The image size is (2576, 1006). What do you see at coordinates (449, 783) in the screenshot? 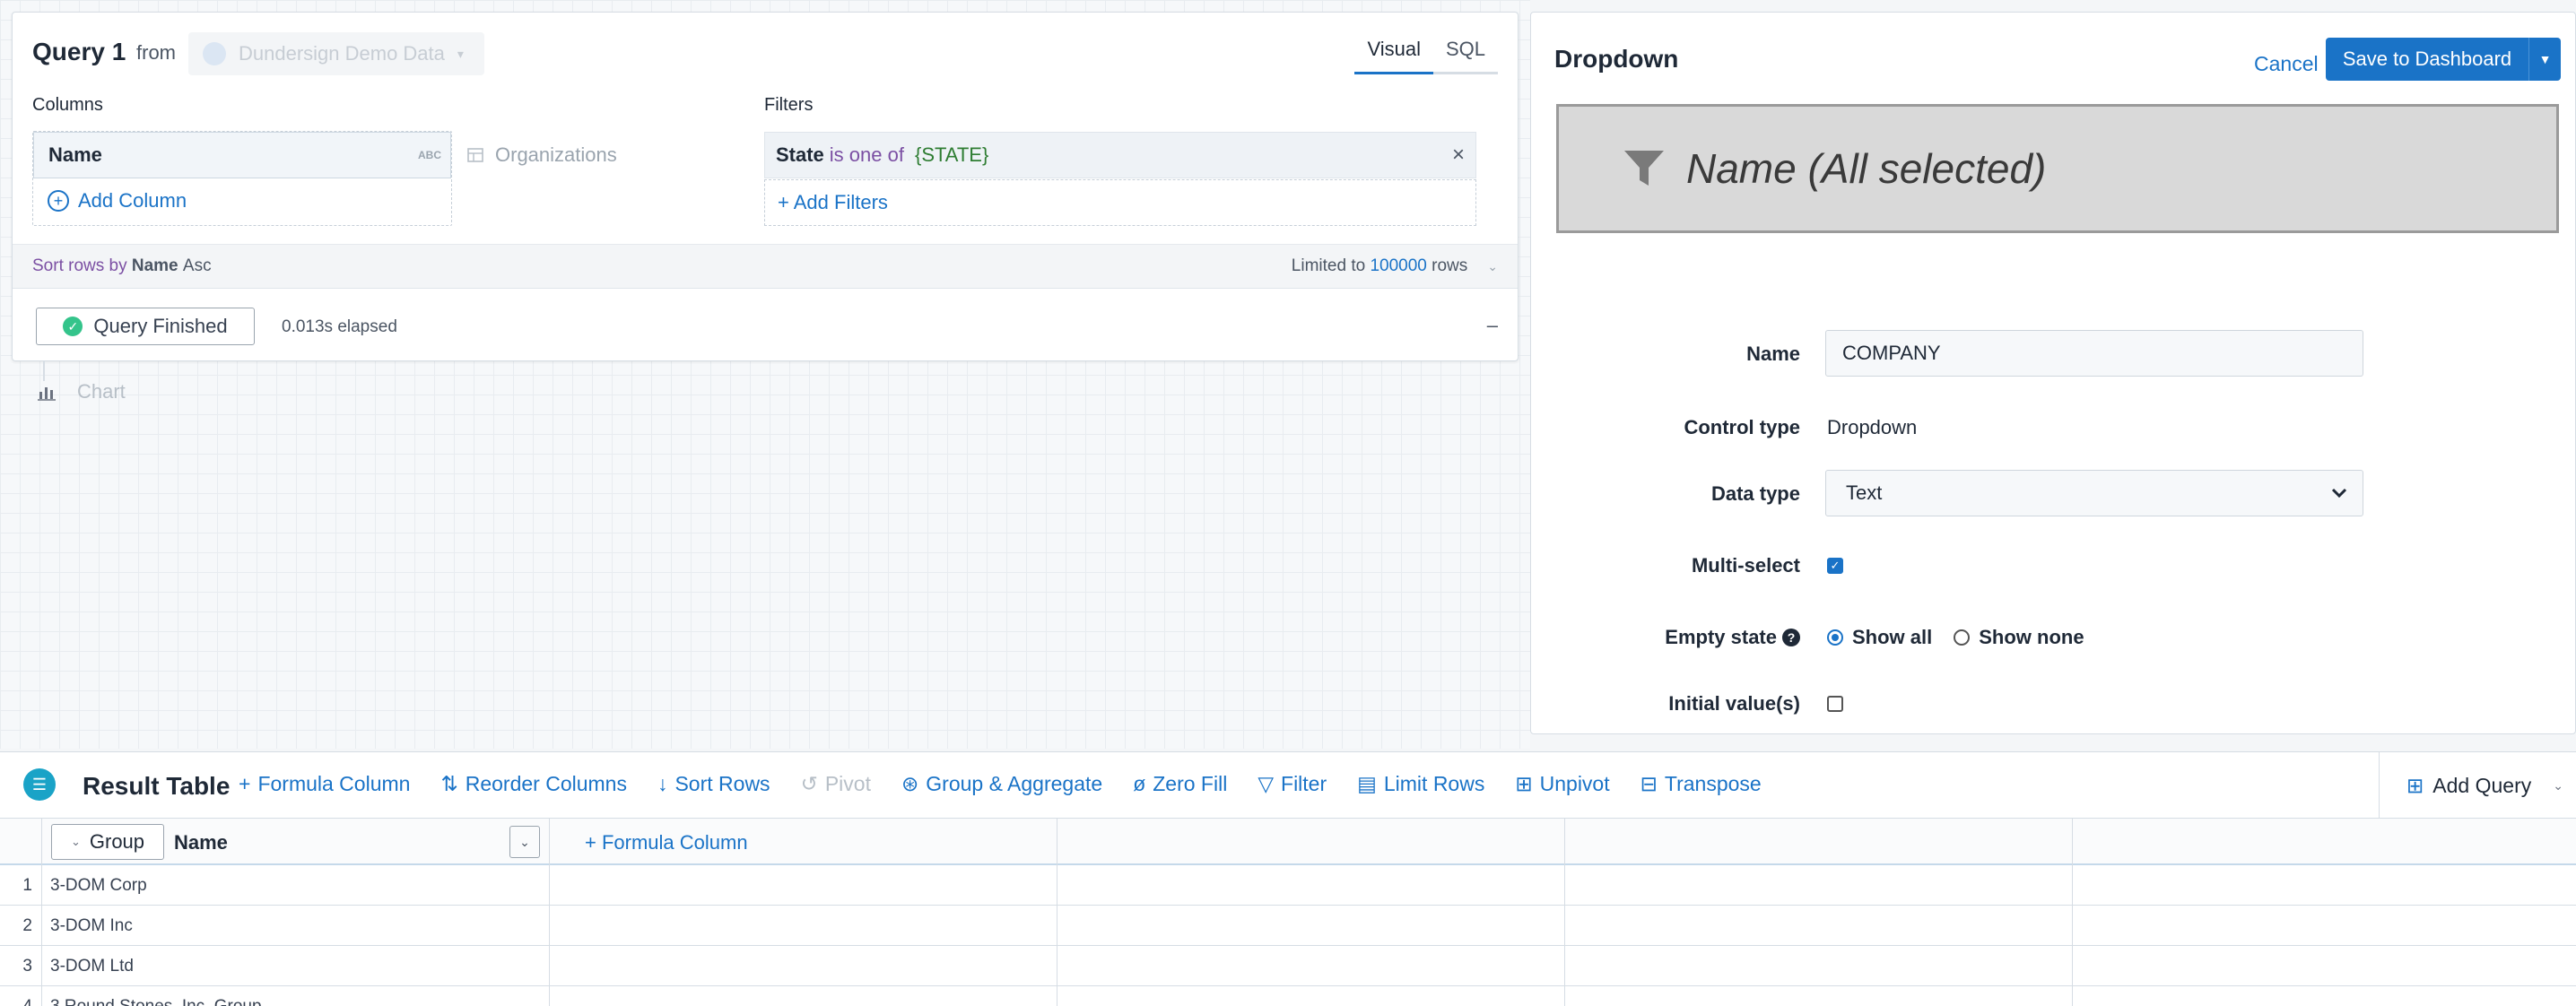
I see `columns-icon: ⇅` at bounding box center [449, 783].